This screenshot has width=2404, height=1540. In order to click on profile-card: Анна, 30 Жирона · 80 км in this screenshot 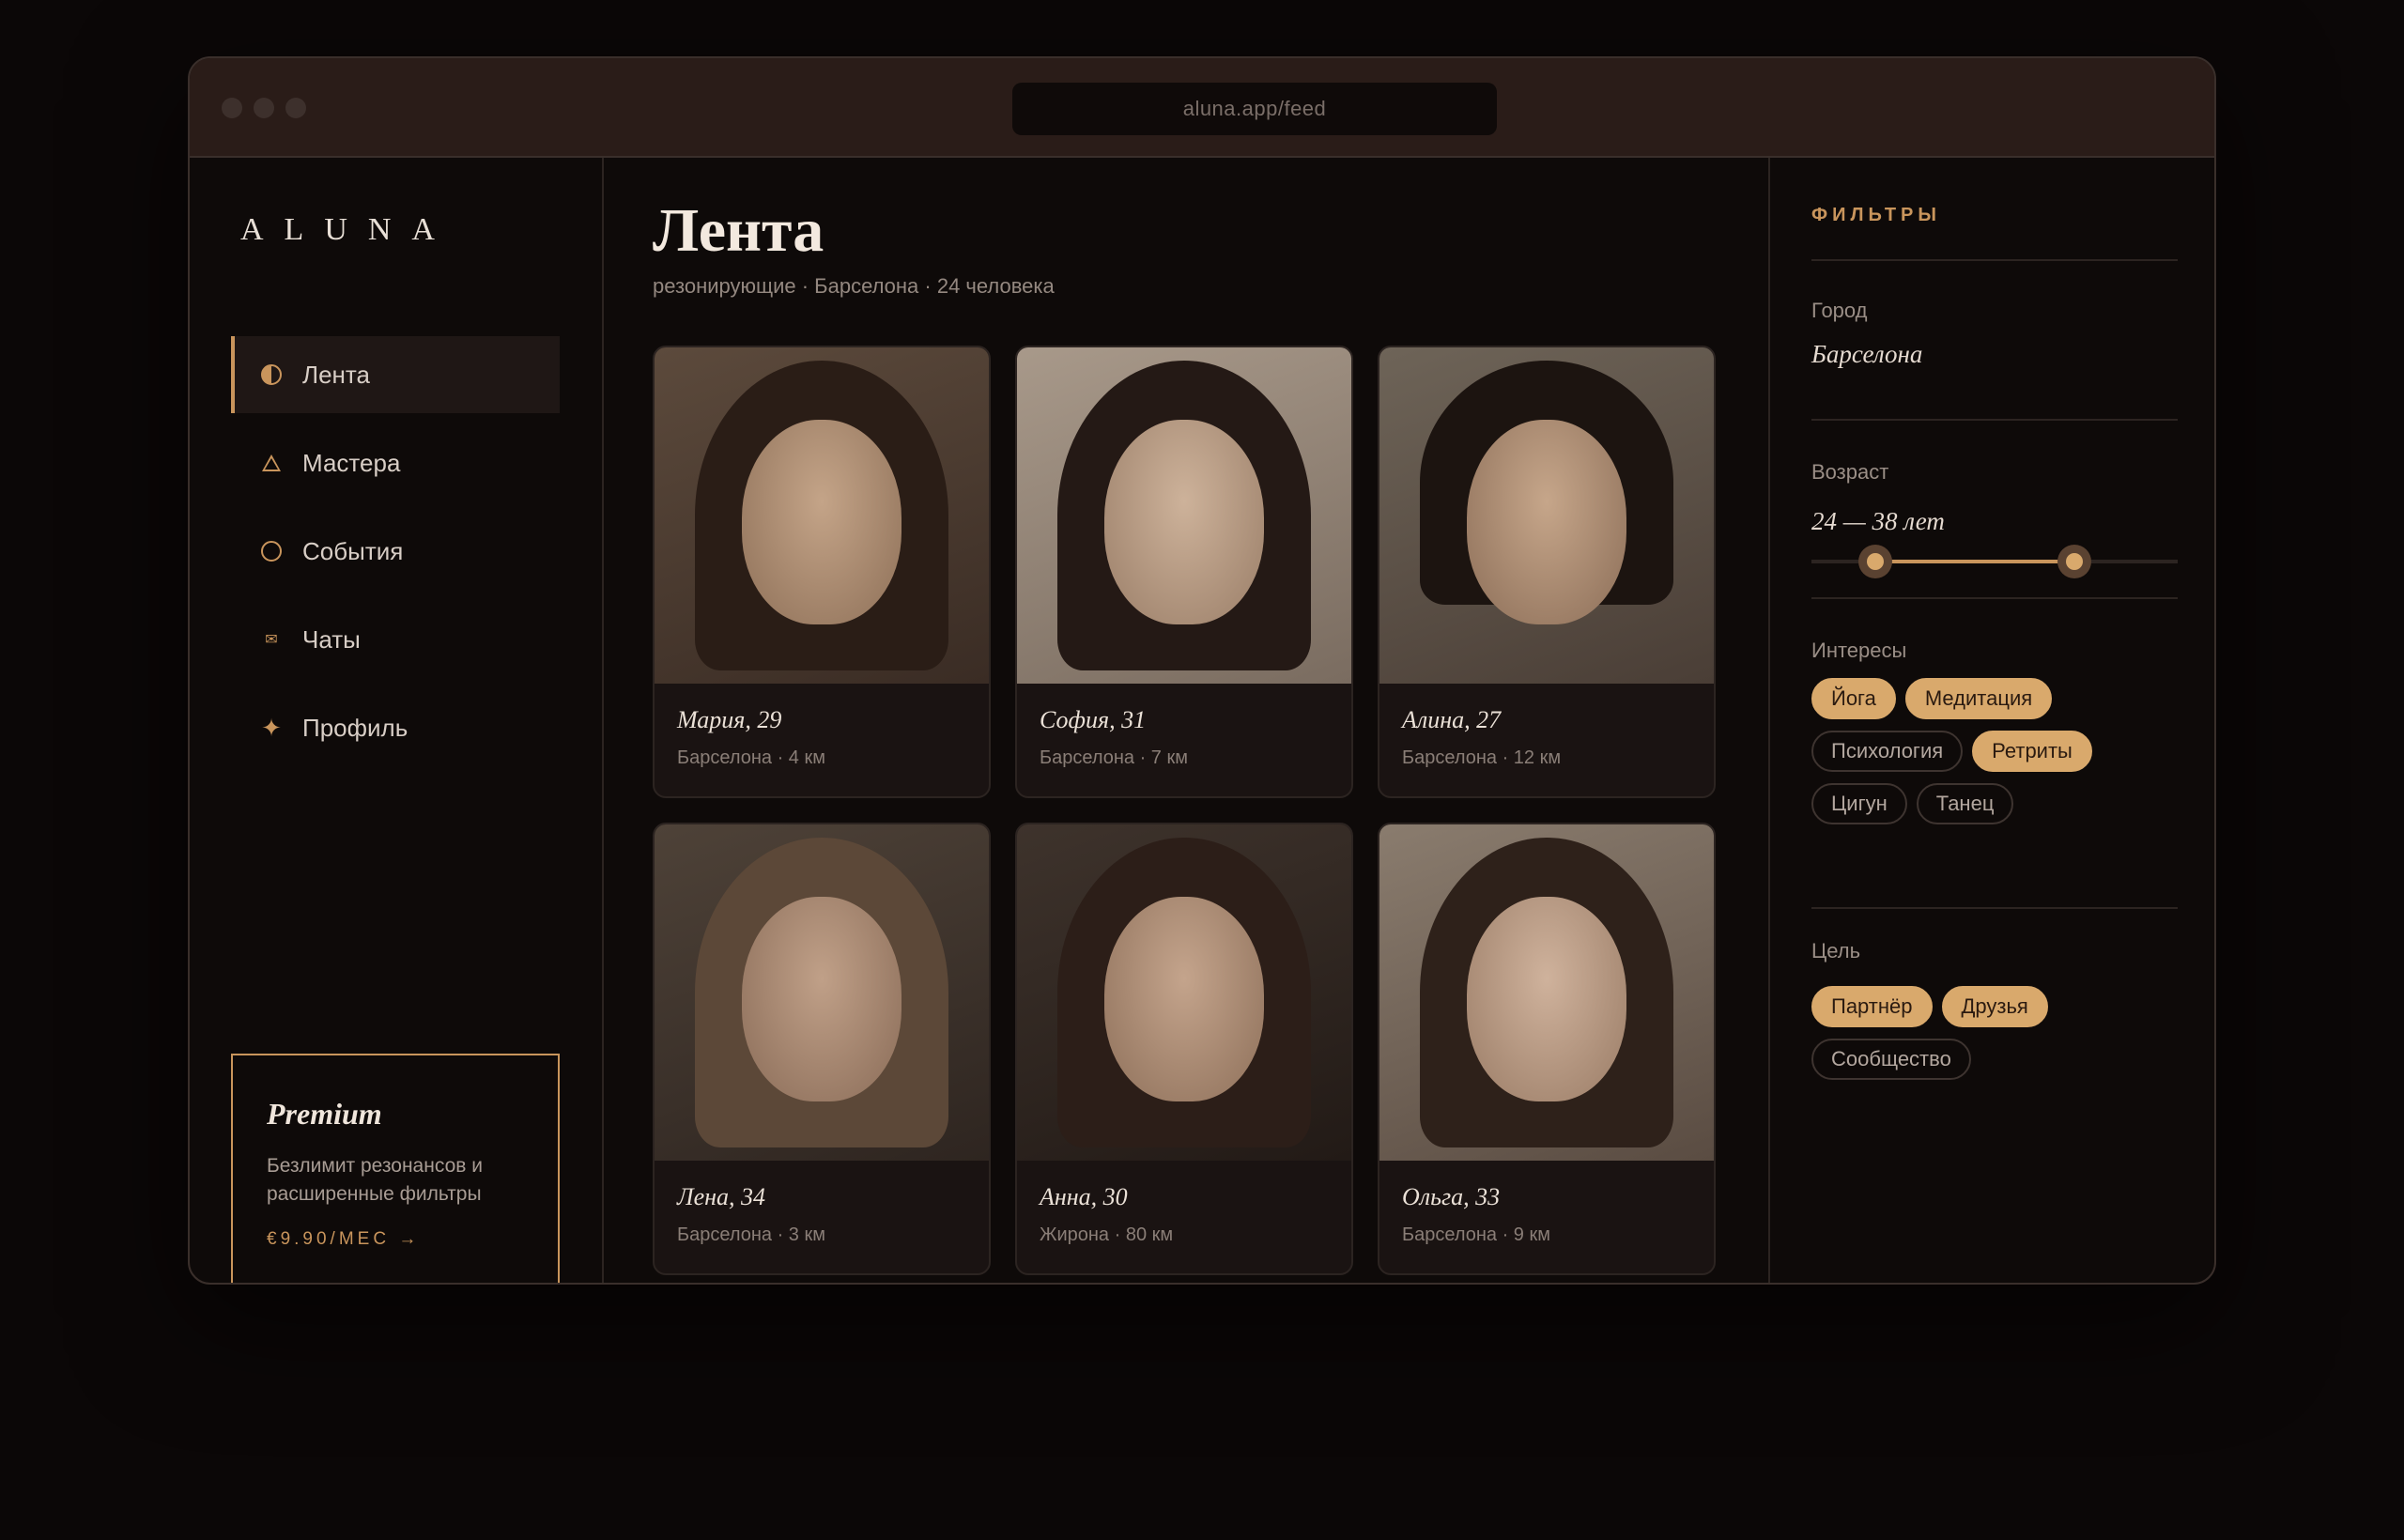, I will do `click(1184, 1049)`.